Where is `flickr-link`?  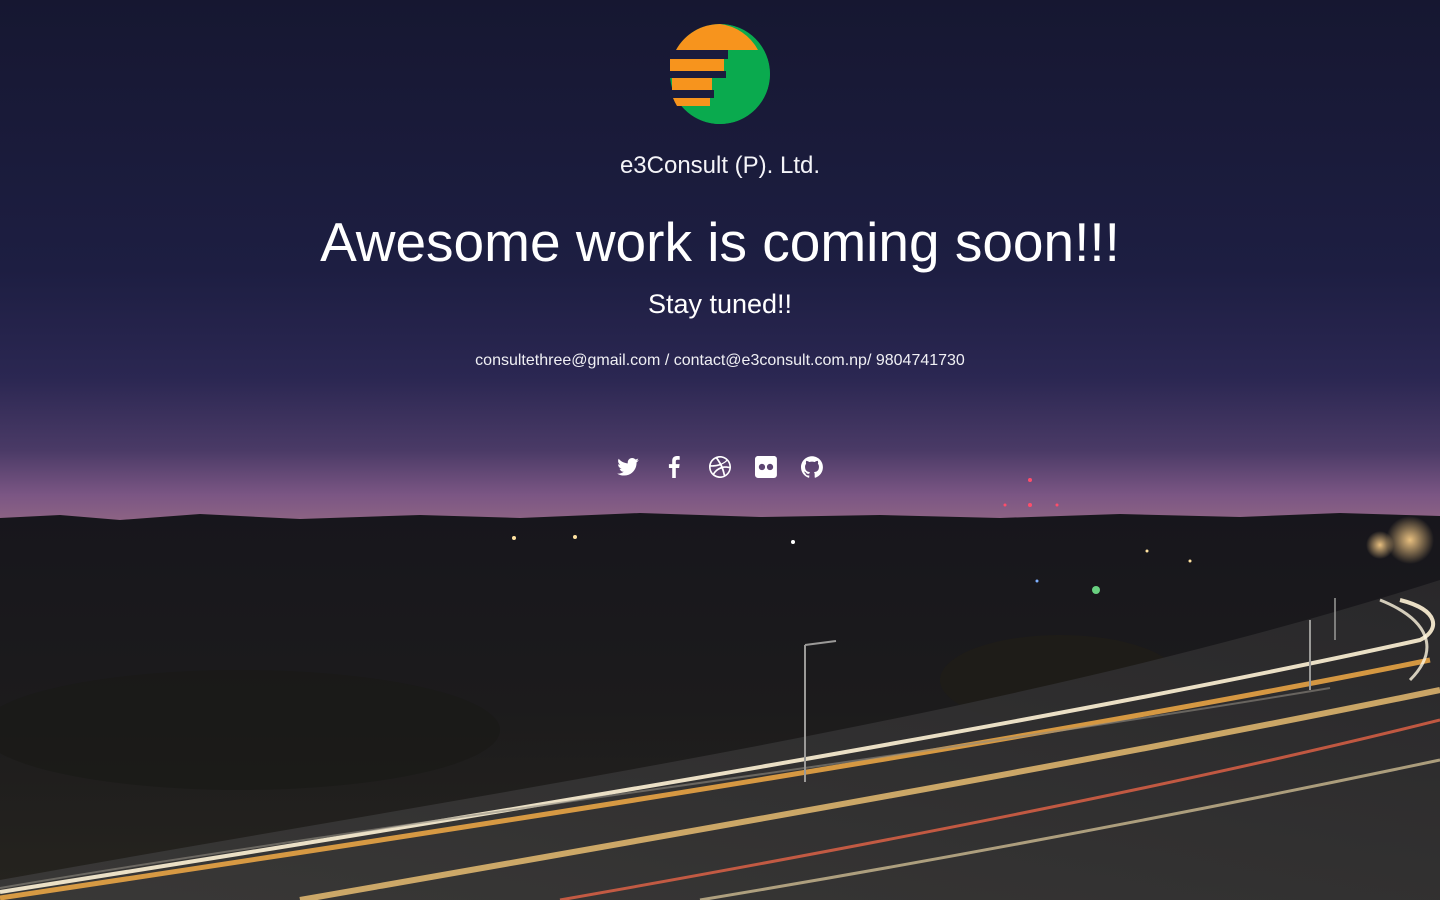 flickr-link is located at coordinates (766, 467).